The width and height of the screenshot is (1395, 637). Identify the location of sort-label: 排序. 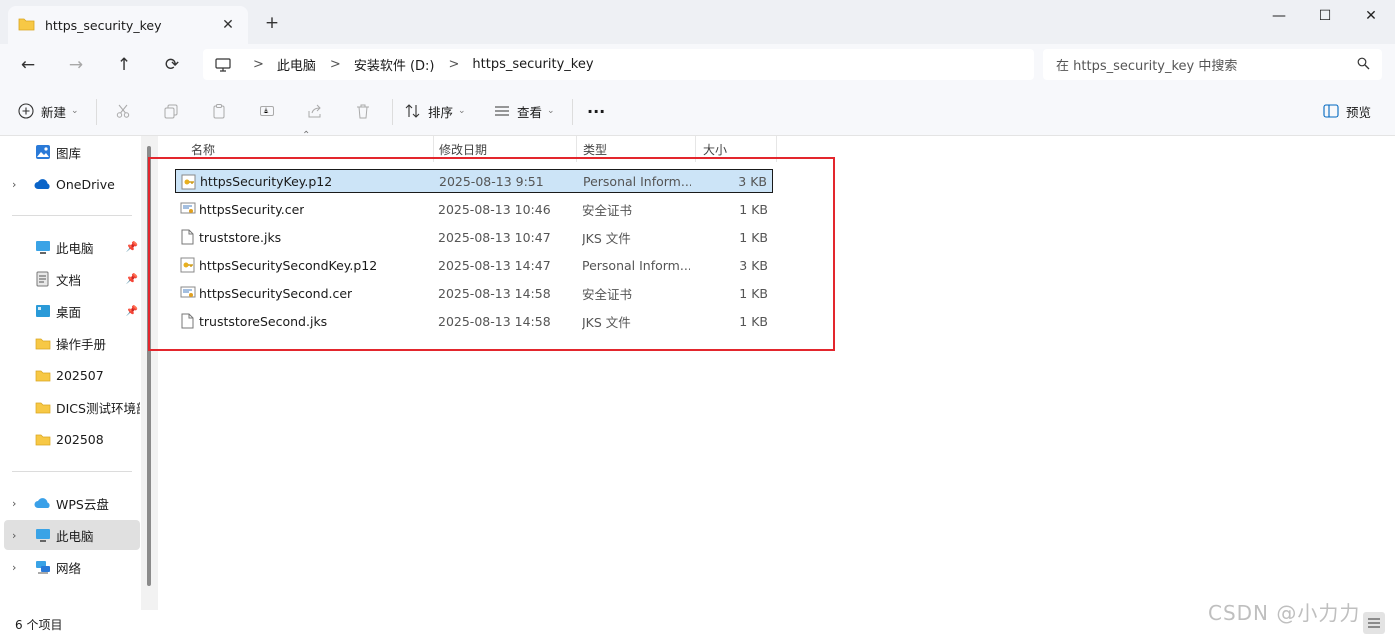
(441, 112).